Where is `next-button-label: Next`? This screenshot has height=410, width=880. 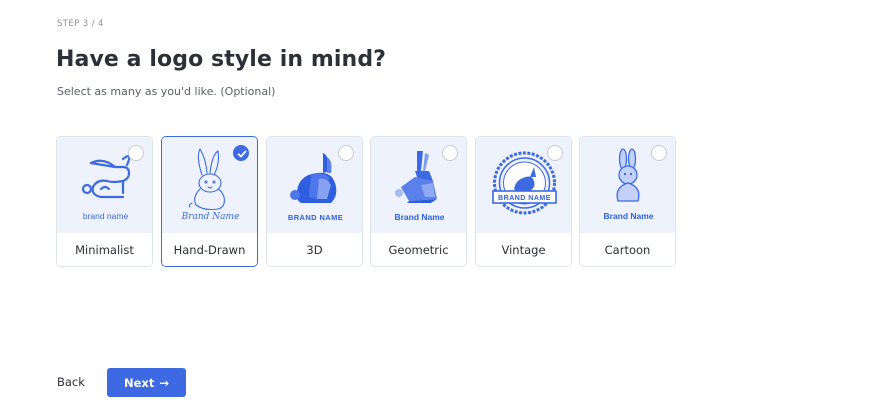 next-button-label: Next is located at coordinates (139, 382).